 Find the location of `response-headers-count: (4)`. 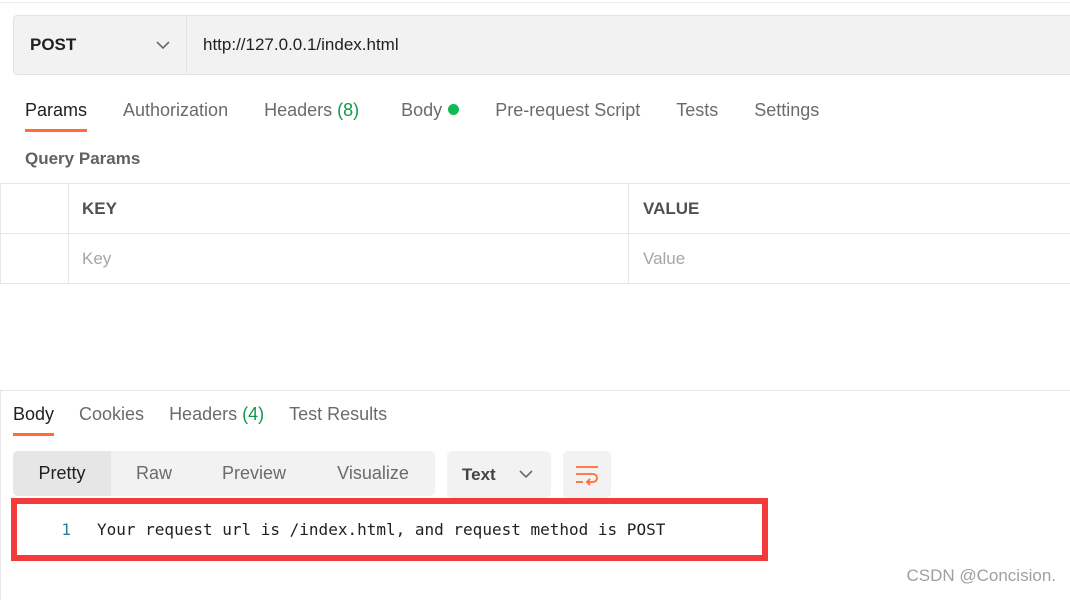

response-headers-count: (4) is located at coordinates (253, 414).